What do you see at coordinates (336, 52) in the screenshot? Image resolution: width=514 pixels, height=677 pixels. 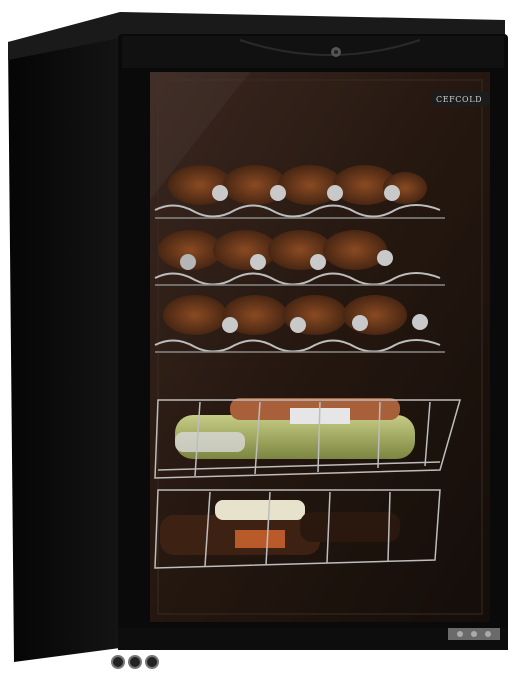 I see `lock-keyhole` at bounding box center [336, 52].